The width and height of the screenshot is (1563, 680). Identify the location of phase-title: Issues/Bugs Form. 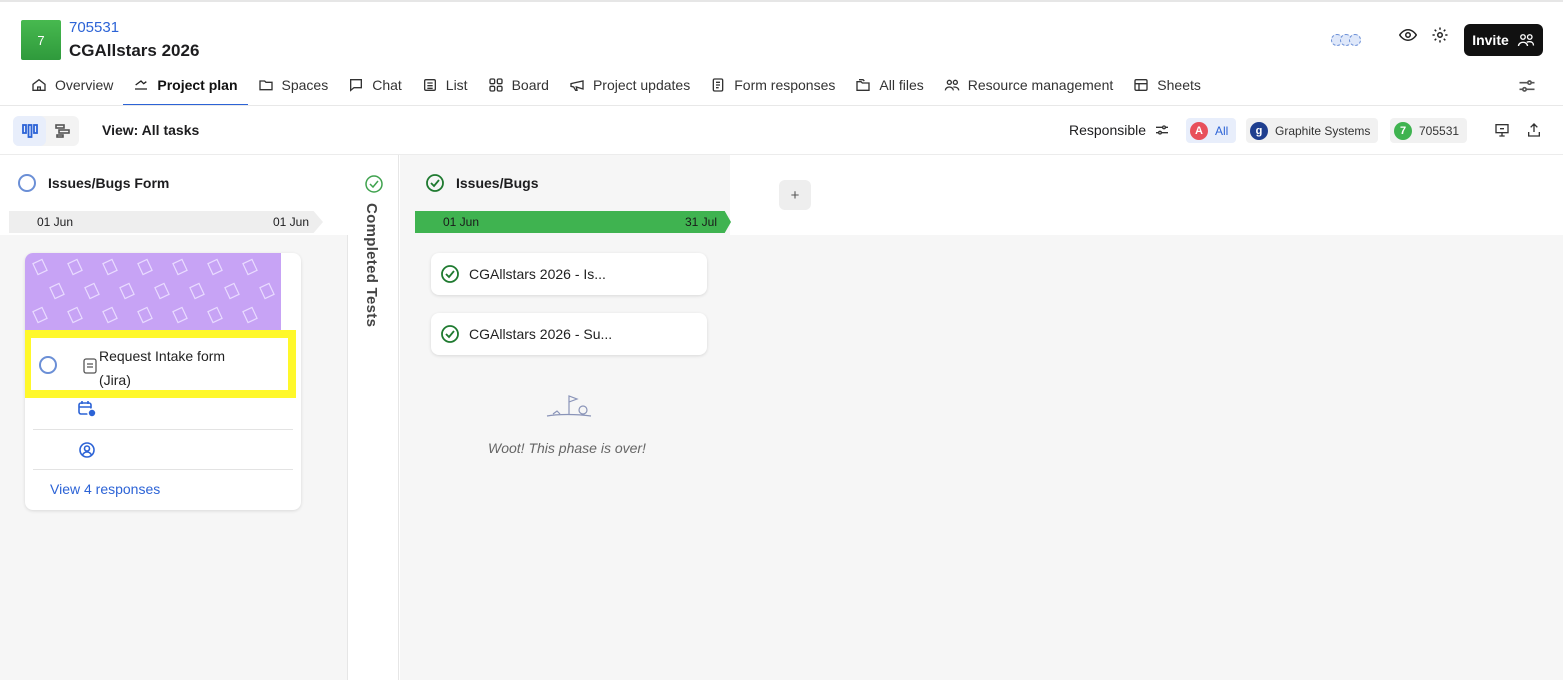
(93, 183).